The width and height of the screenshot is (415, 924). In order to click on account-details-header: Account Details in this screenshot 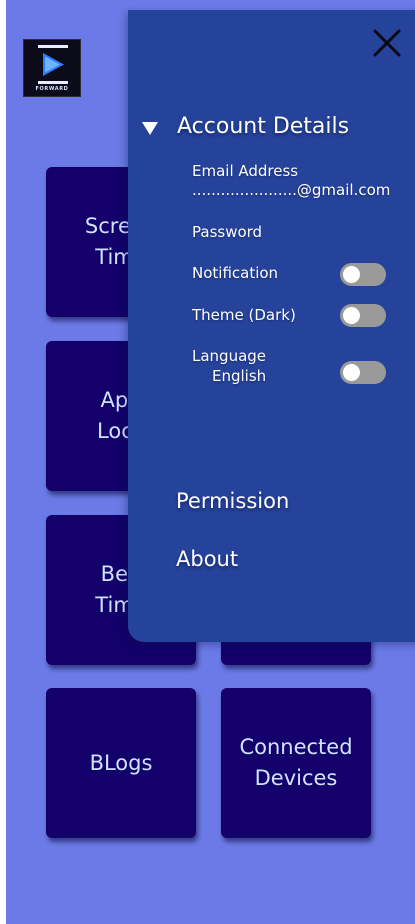, I will do `click(245, 126)`.